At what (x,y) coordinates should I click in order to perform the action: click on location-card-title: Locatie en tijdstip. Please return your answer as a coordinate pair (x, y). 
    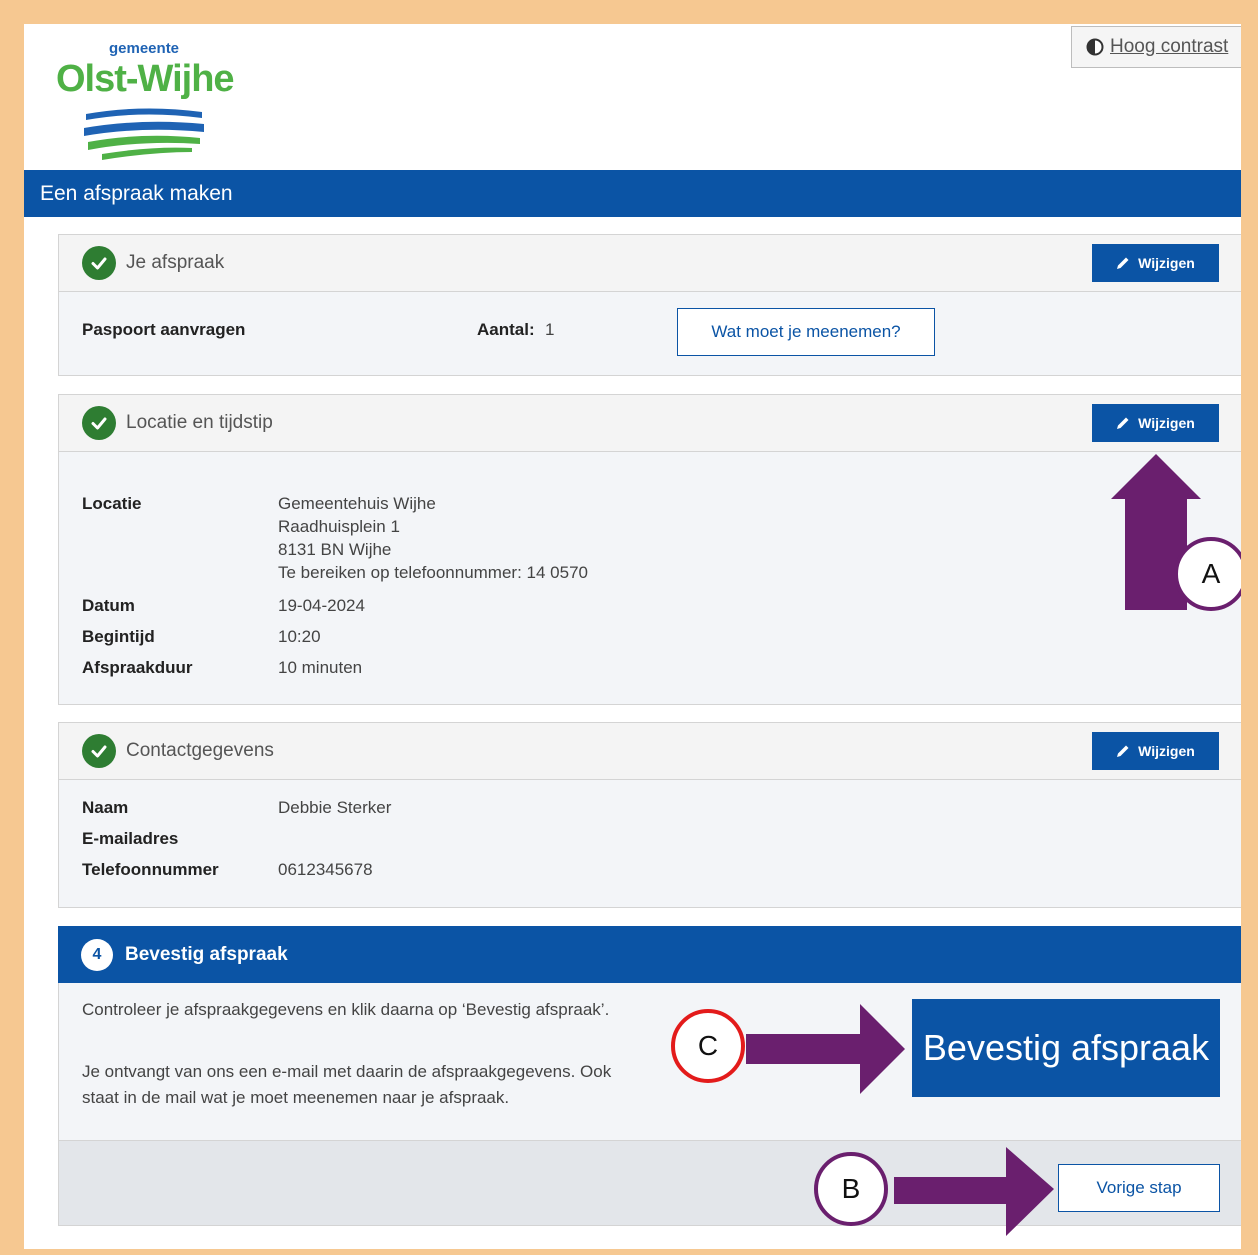
    Looking at the image, I should click on (199, 422).